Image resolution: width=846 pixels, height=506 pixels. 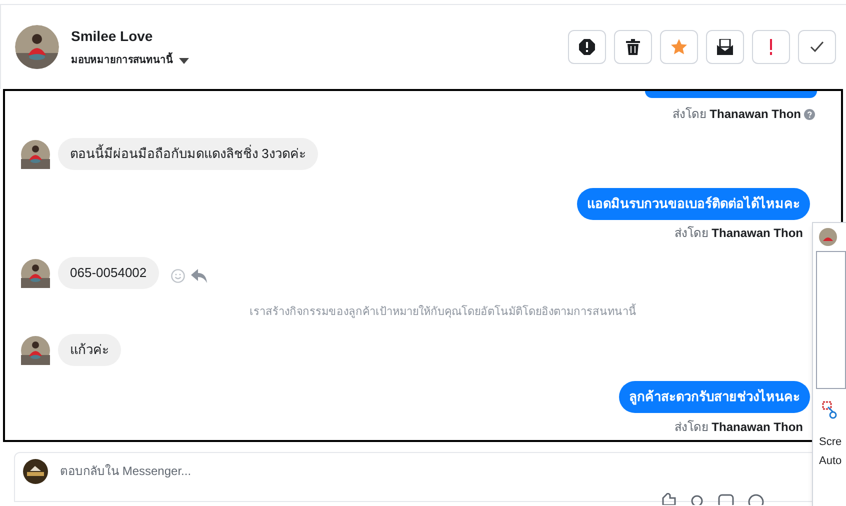 I want to click on message-bubble: แก้วค่ะ, so click(x=89, y=350).